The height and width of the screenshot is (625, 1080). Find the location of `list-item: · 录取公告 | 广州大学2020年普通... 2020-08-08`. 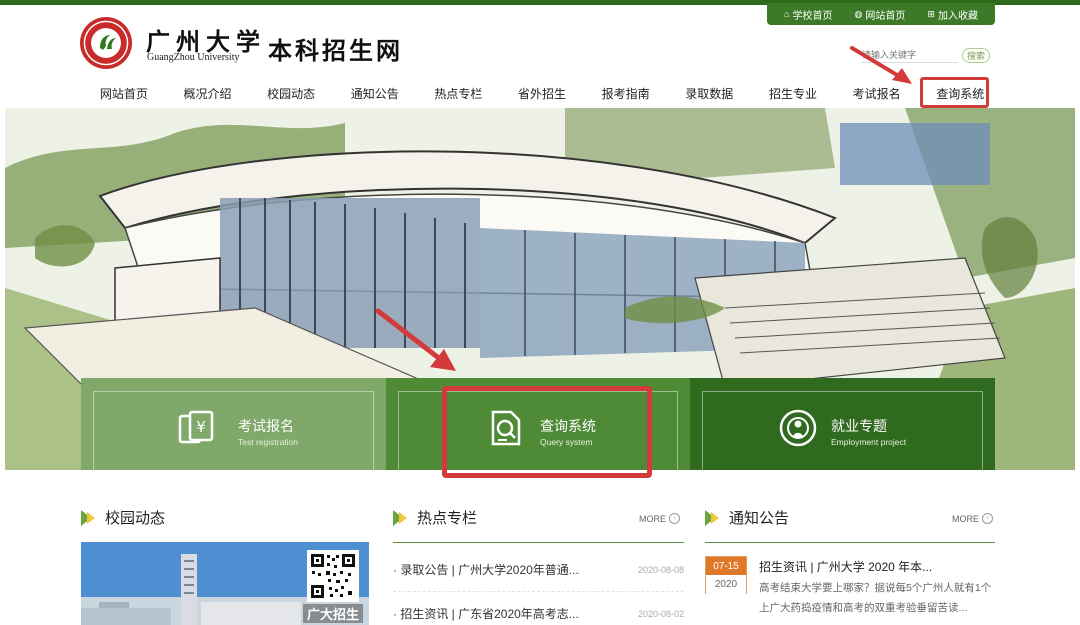

list-item: · 录取公告 | 广州大学2020年普通... 2020-08-08 is located at coordinates (538, 570).